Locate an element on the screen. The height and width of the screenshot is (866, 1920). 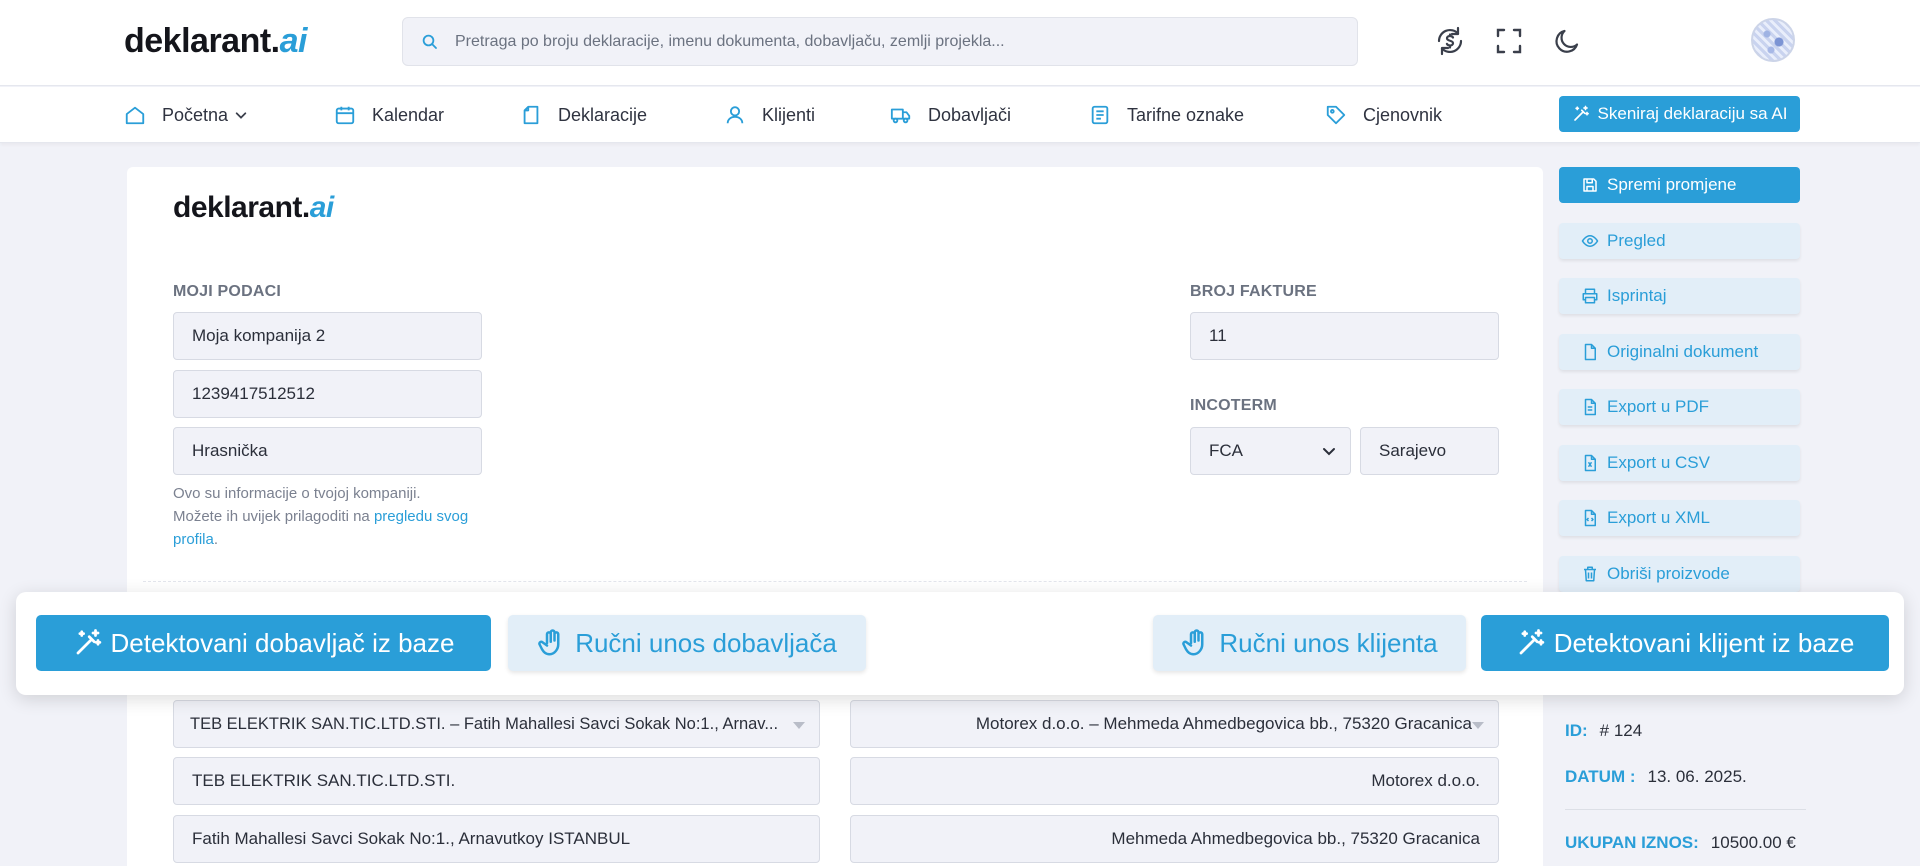
delete-products-button: Obriši proizvode is located at coordinates (1679, 574).